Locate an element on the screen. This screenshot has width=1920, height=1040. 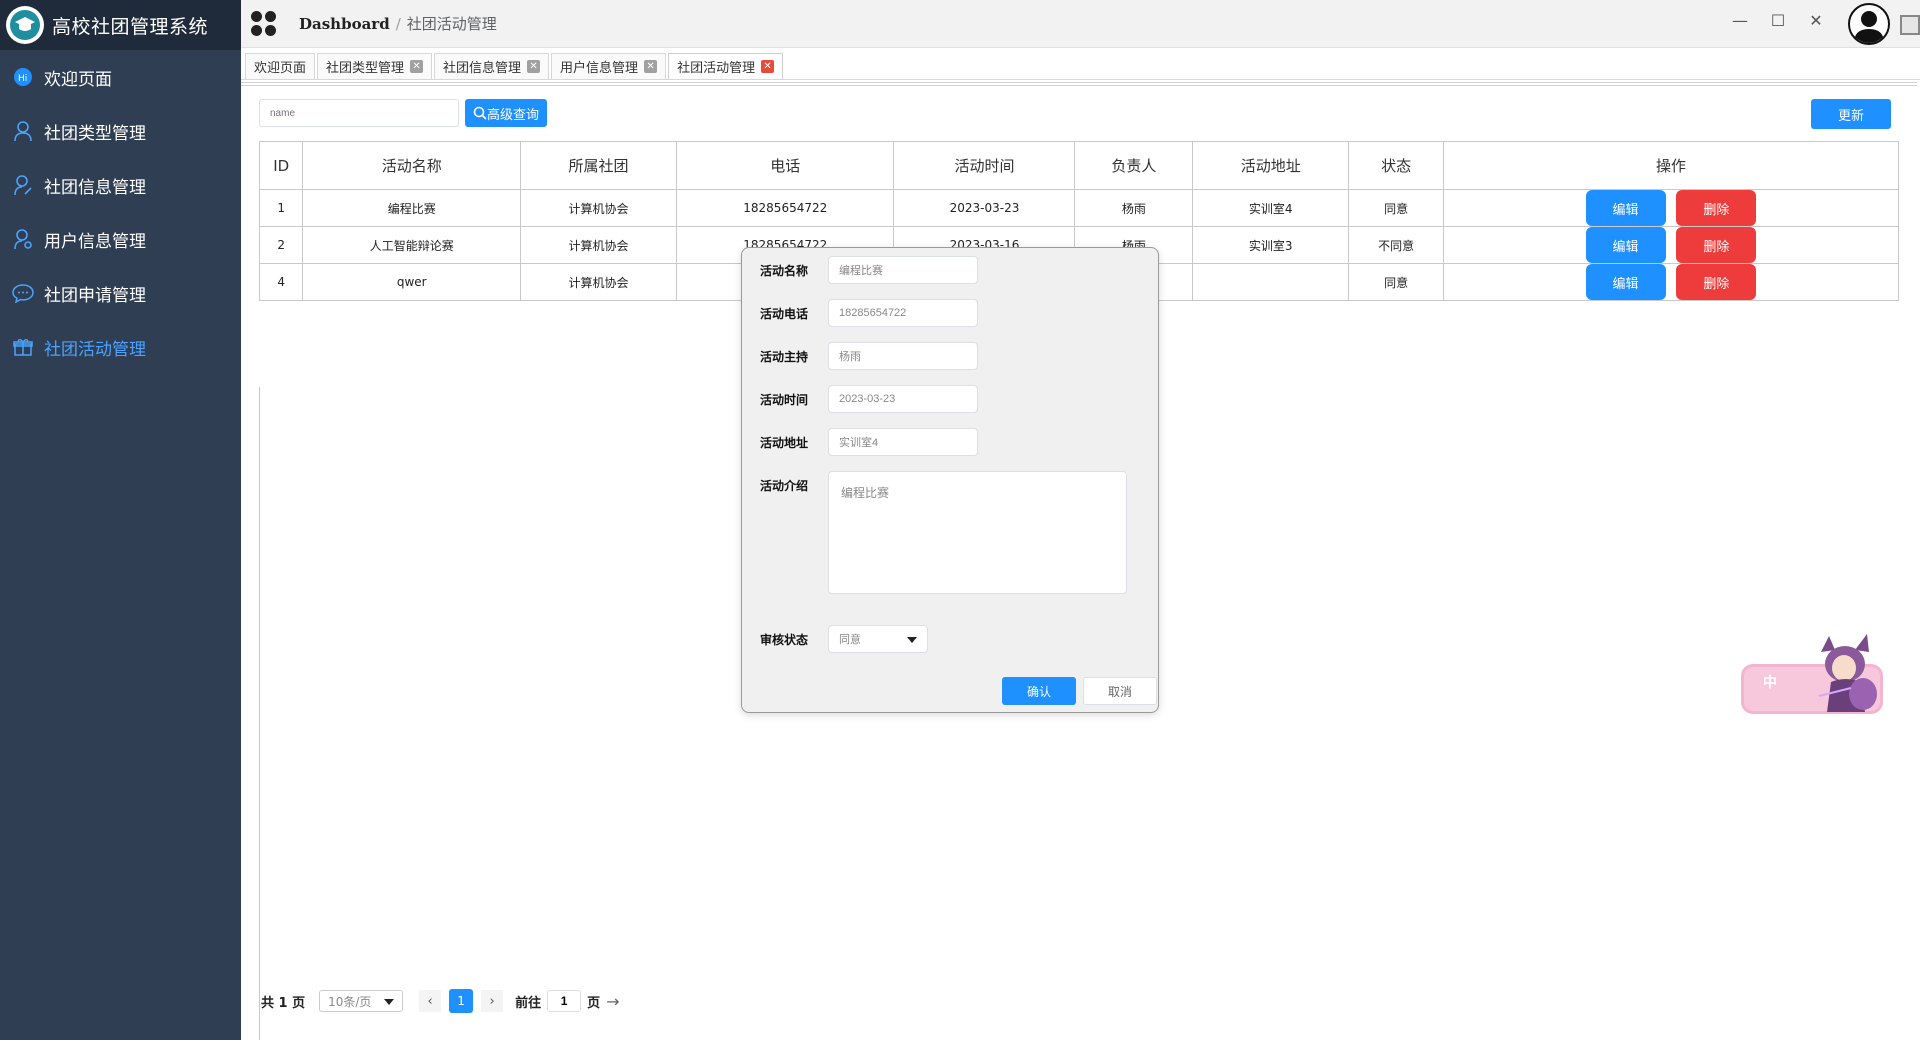
cell-name: 人工智能辩论赛 is located at coordinates (411, 245).